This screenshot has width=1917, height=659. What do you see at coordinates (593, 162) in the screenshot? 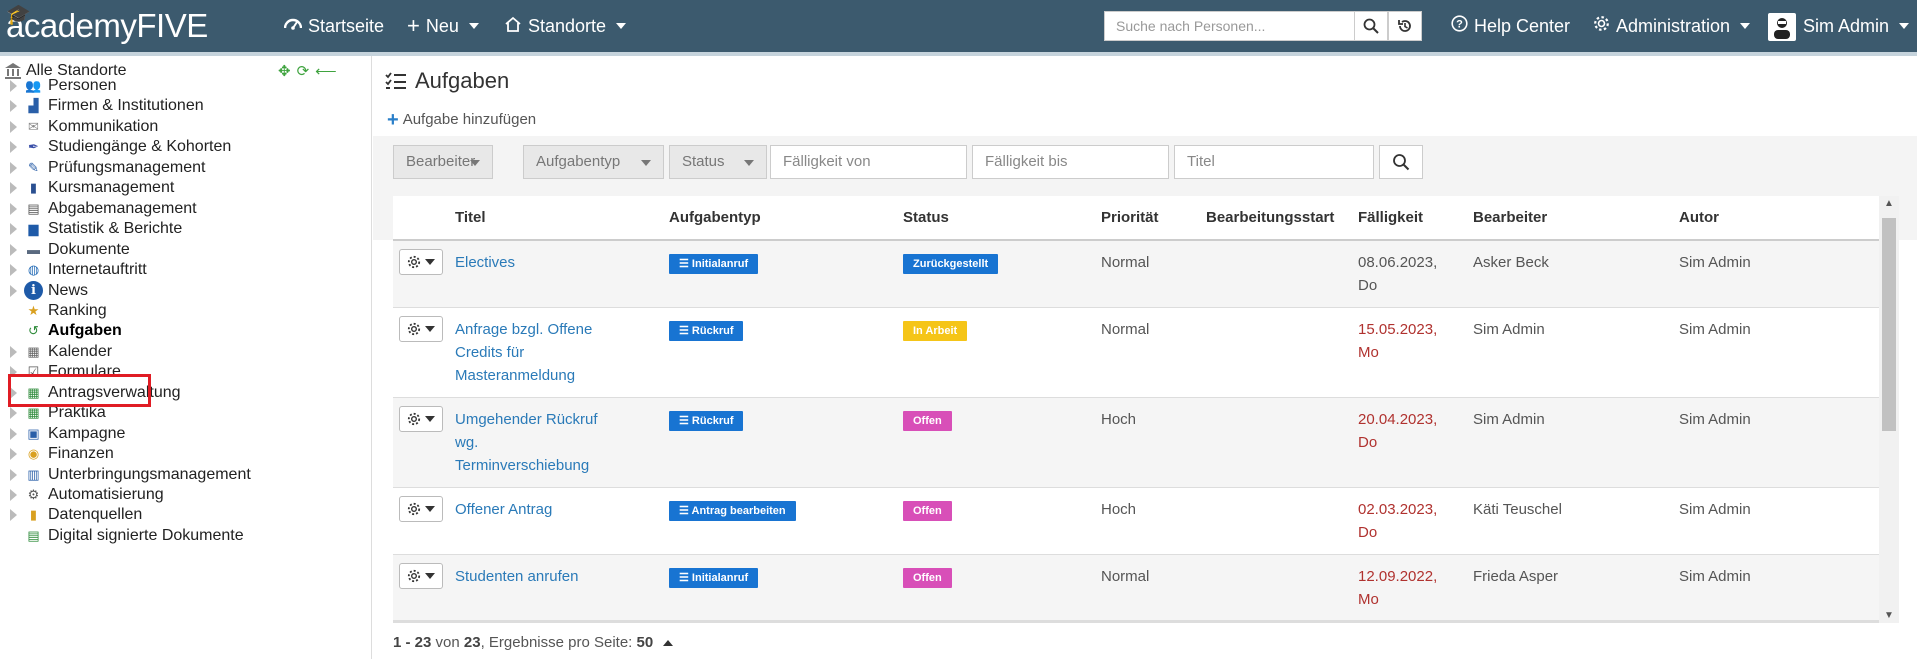
I see `filter-type-select: Aufgabentyp` at bounding box center [593, 162].